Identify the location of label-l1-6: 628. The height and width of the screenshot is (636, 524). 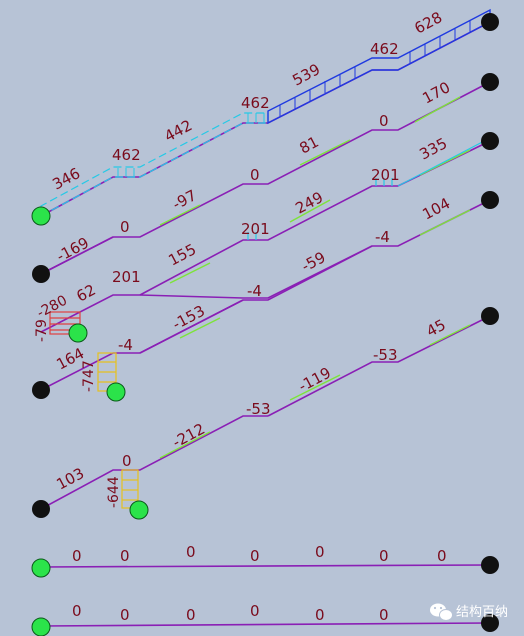
(428, 22).